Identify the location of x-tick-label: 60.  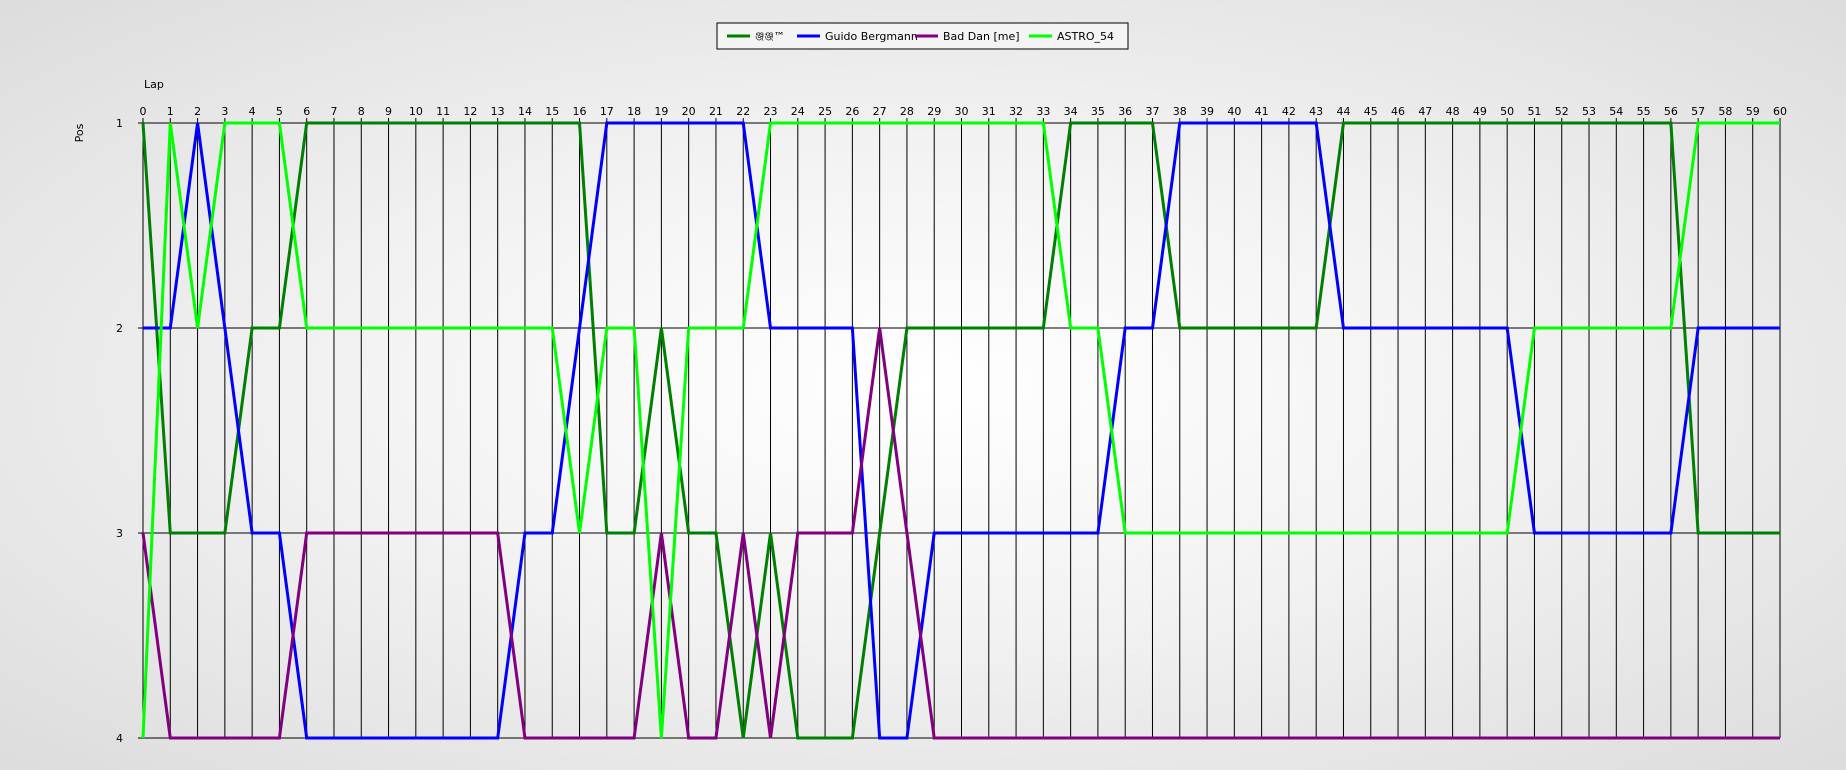
(1780, 111).